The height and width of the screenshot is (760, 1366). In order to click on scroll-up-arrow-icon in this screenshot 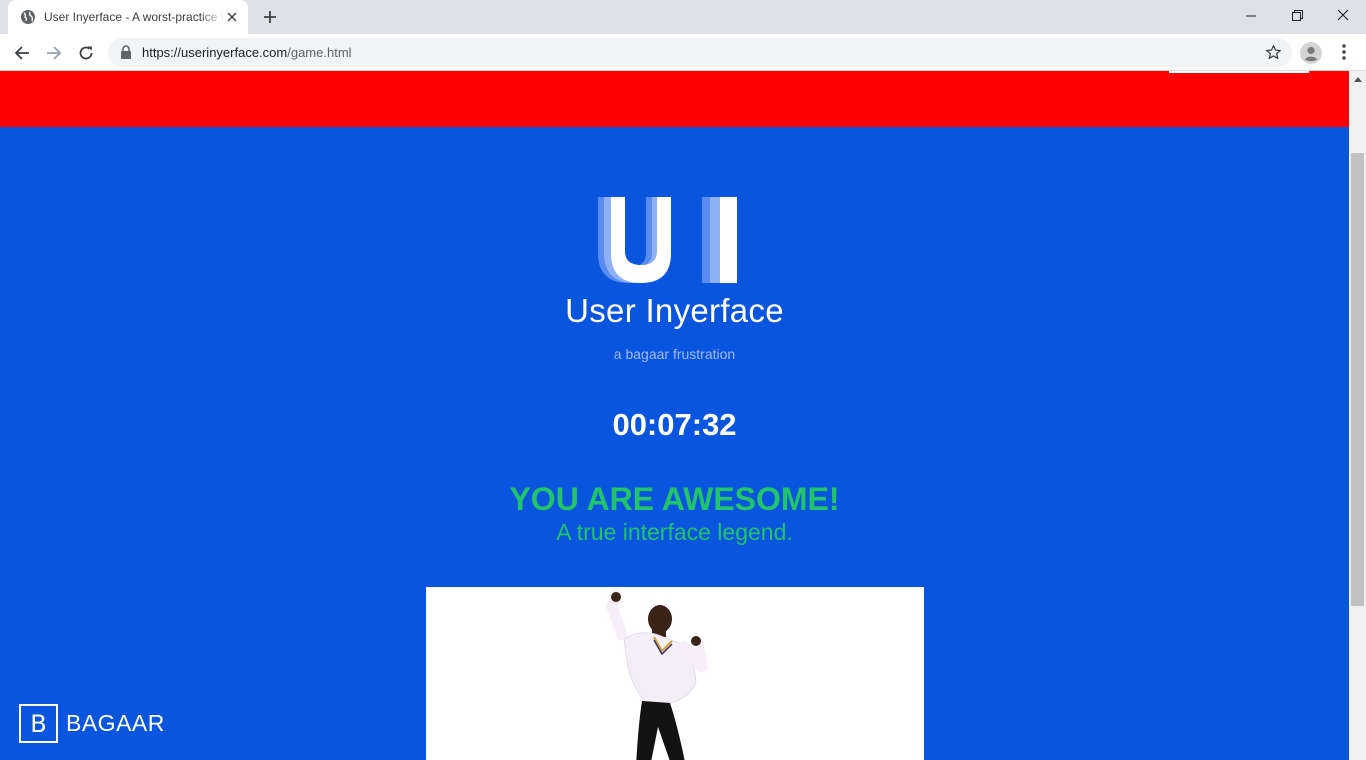, I will do `click(1357, 79)`.